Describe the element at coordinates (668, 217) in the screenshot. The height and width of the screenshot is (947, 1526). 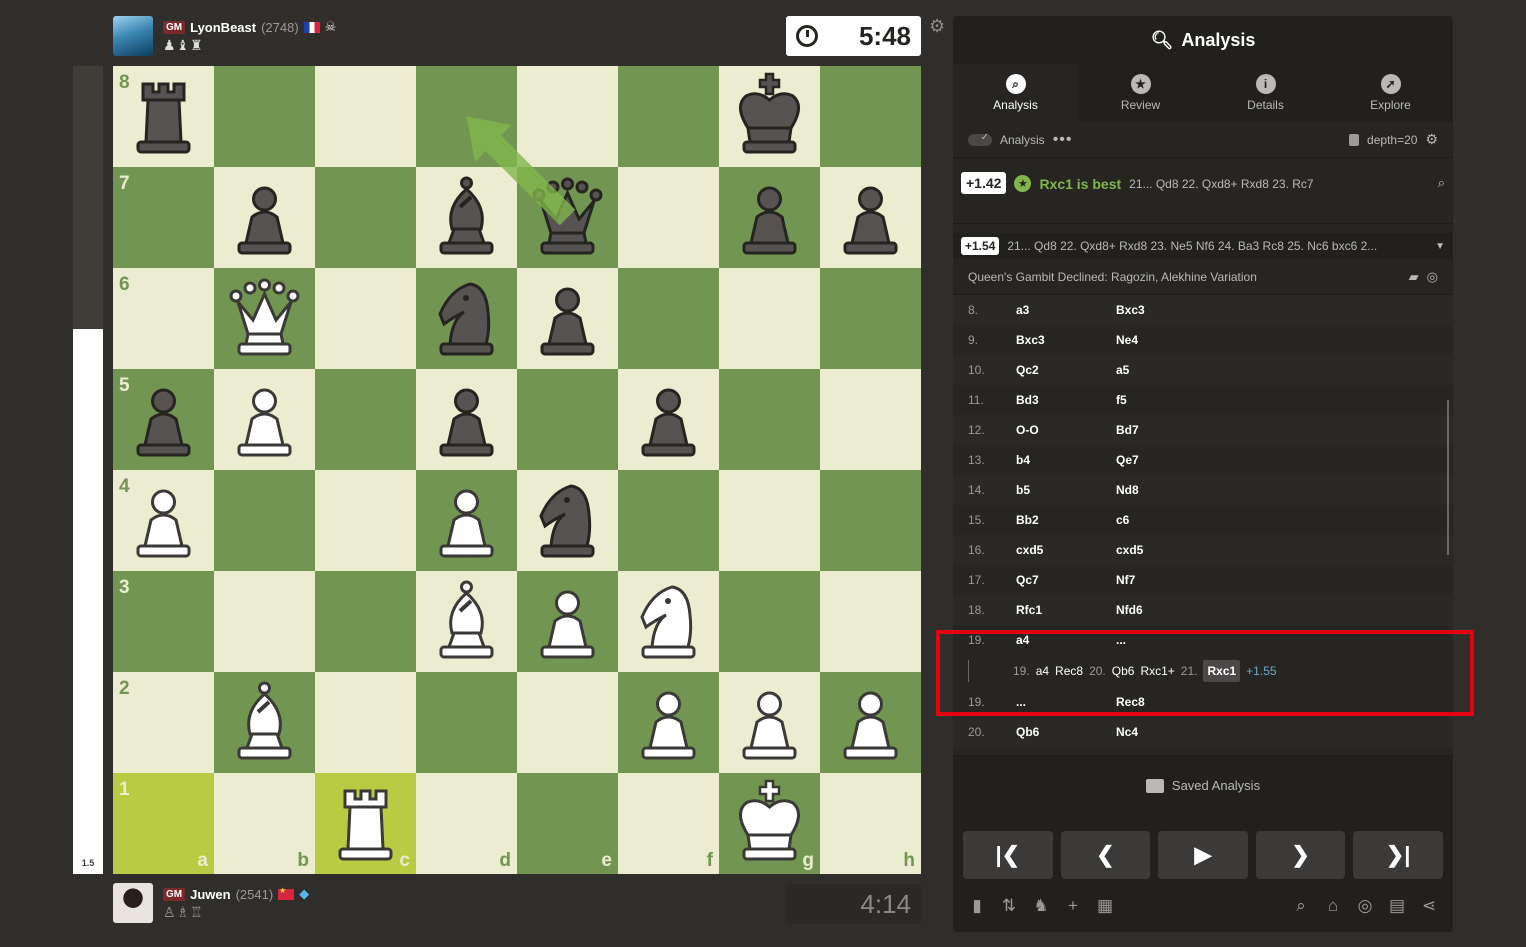
I see `square-f7` at that location.